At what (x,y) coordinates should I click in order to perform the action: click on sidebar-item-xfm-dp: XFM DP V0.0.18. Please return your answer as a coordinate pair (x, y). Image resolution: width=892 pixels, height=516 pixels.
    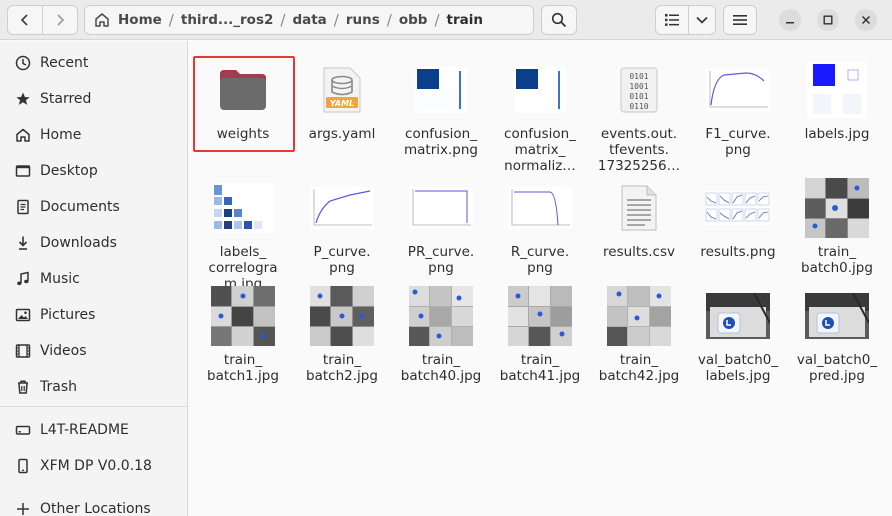
    Looking at the image, I should click on (93, 466).